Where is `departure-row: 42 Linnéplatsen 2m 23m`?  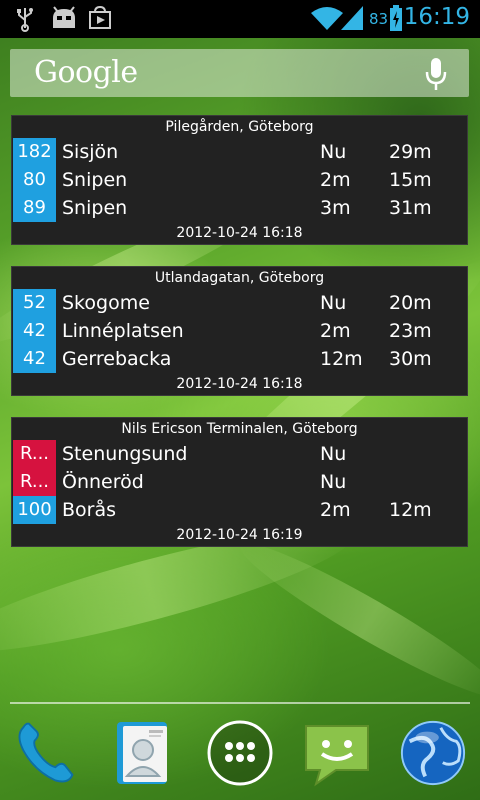 departure-row: 42 Linnéplatsen 2m 23m is located at coordinates (239, 331).